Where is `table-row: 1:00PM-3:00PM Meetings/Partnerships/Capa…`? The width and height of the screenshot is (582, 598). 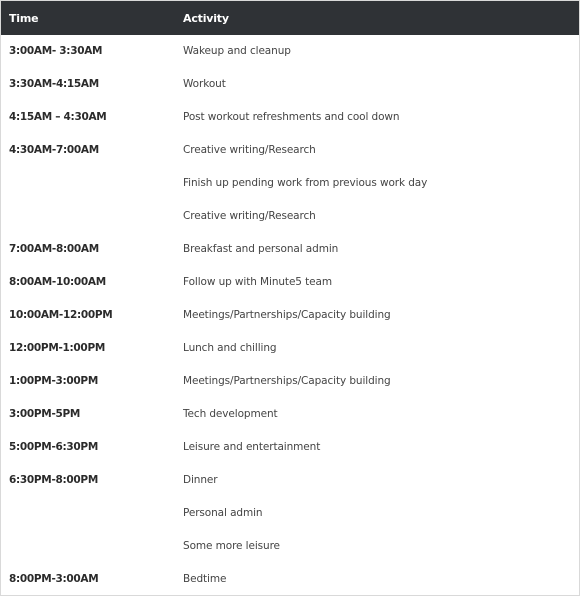
table-row: 1:00PM-3:00PM Meetings/Partnerships/Capa… is located at coordinates (290, 381).